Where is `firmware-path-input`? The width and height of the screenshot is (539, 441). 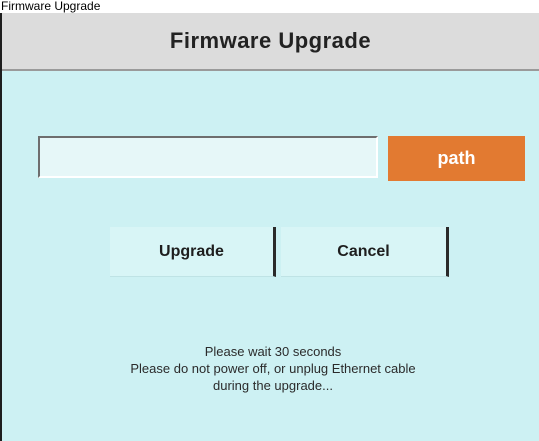 firmware-path-input is located at coordinates (208, 157).